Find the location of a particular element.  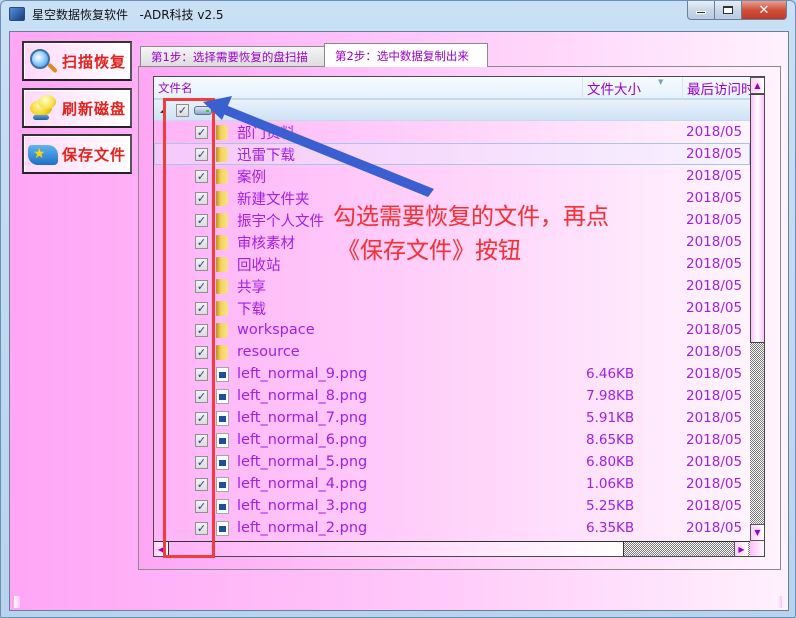

row-name: left_normal_3.png is located at coordinates (302, 506).